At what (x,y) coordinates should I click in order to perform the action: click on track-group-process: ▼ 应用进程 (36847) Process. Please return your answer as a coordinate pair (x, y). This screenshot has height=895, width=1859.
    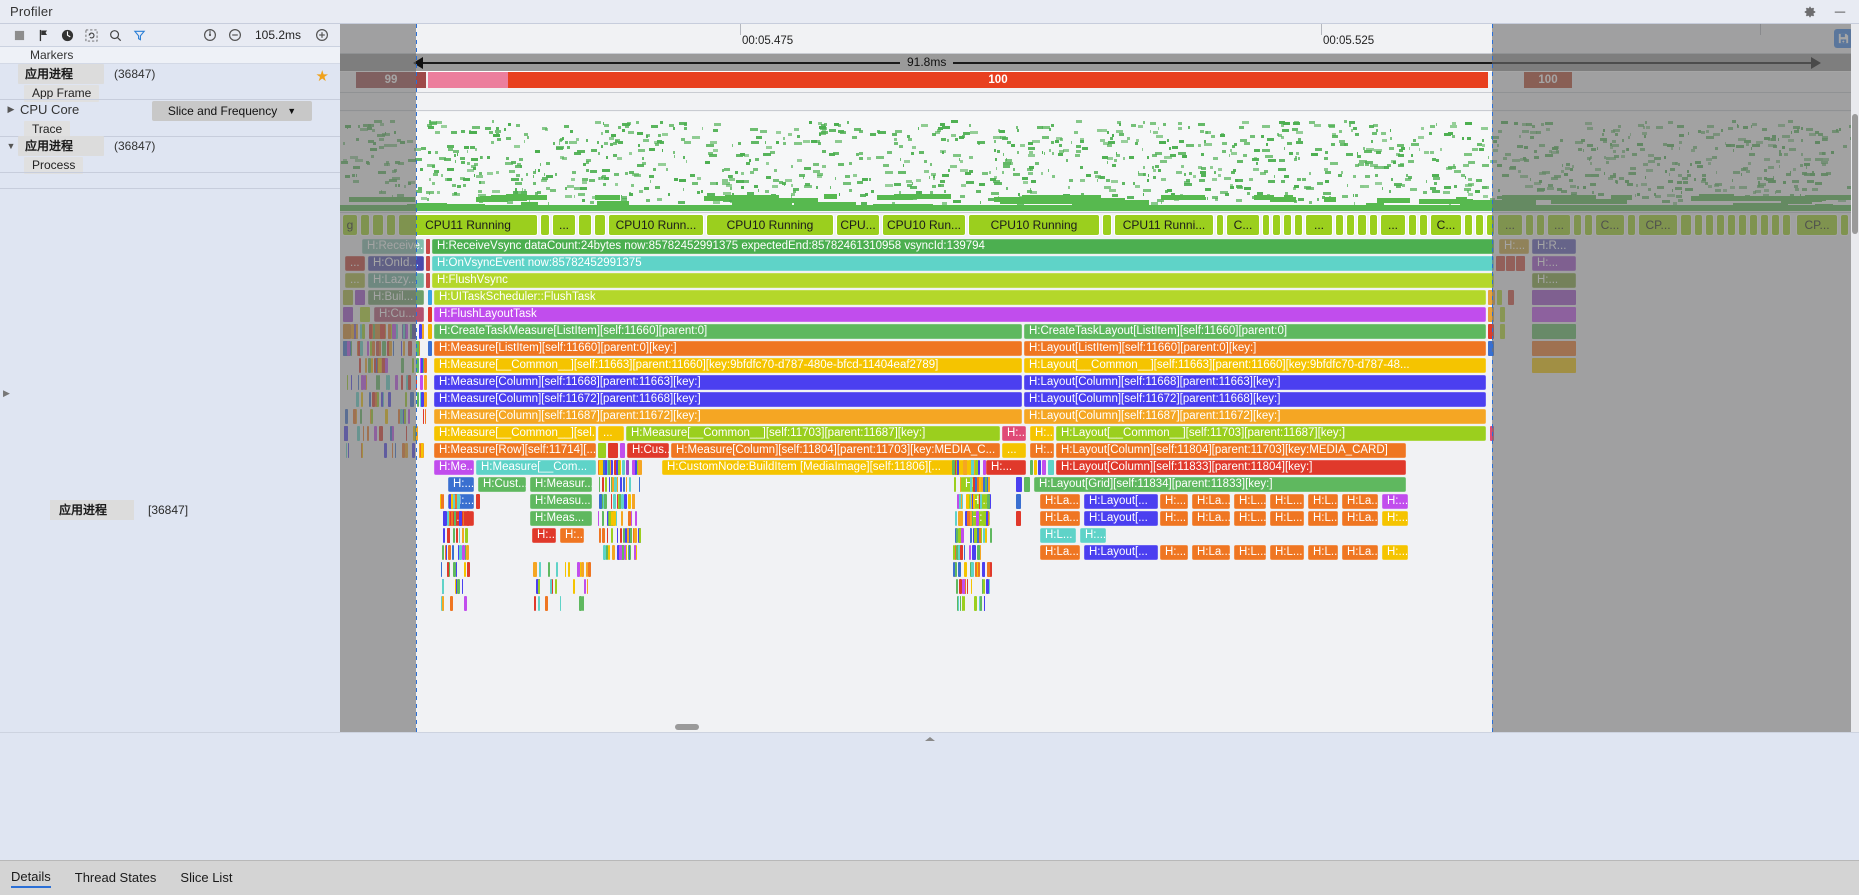
    Looking at the image, I should click on (170, 154).